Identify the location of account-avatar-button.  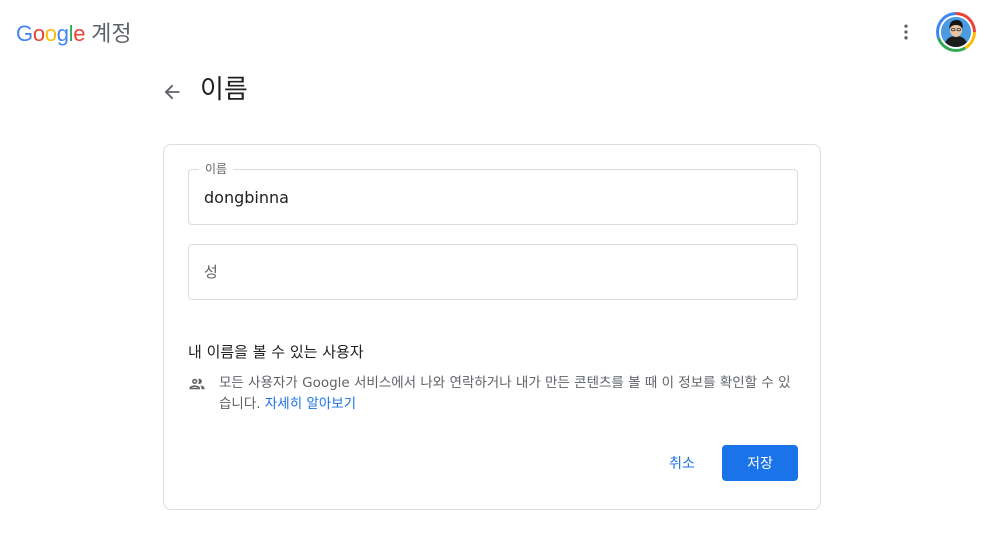
(956, 32).